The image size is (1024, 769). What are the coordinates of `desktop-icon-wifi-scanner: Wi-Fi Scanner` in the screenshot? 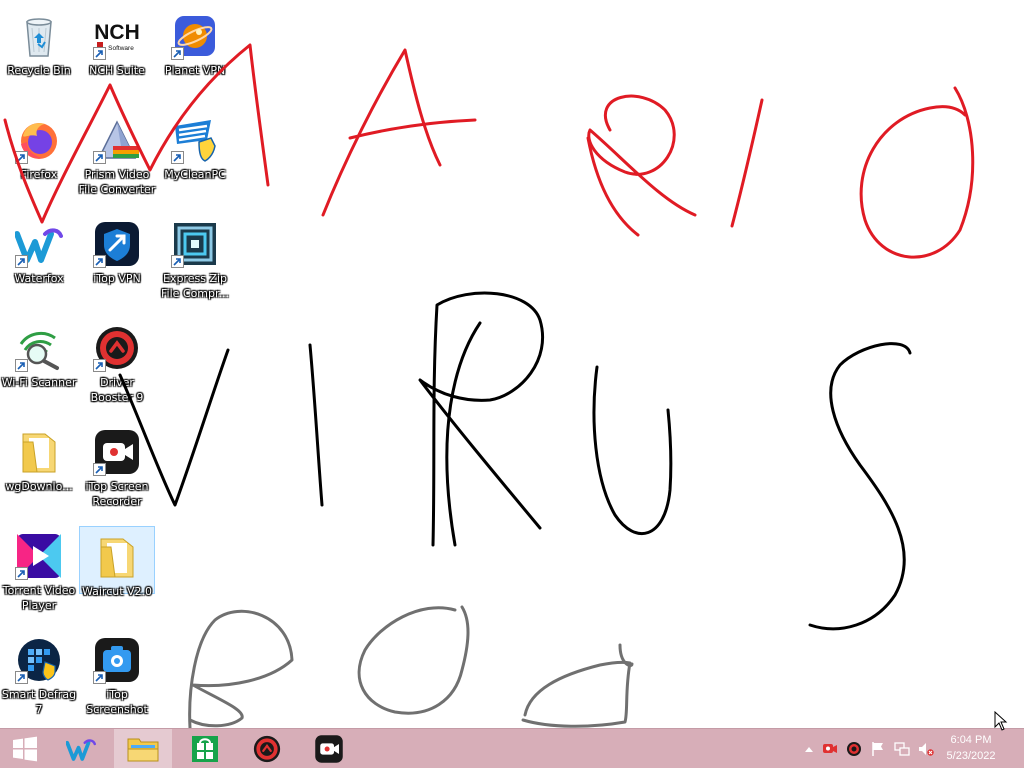 It's located at (39, 354).